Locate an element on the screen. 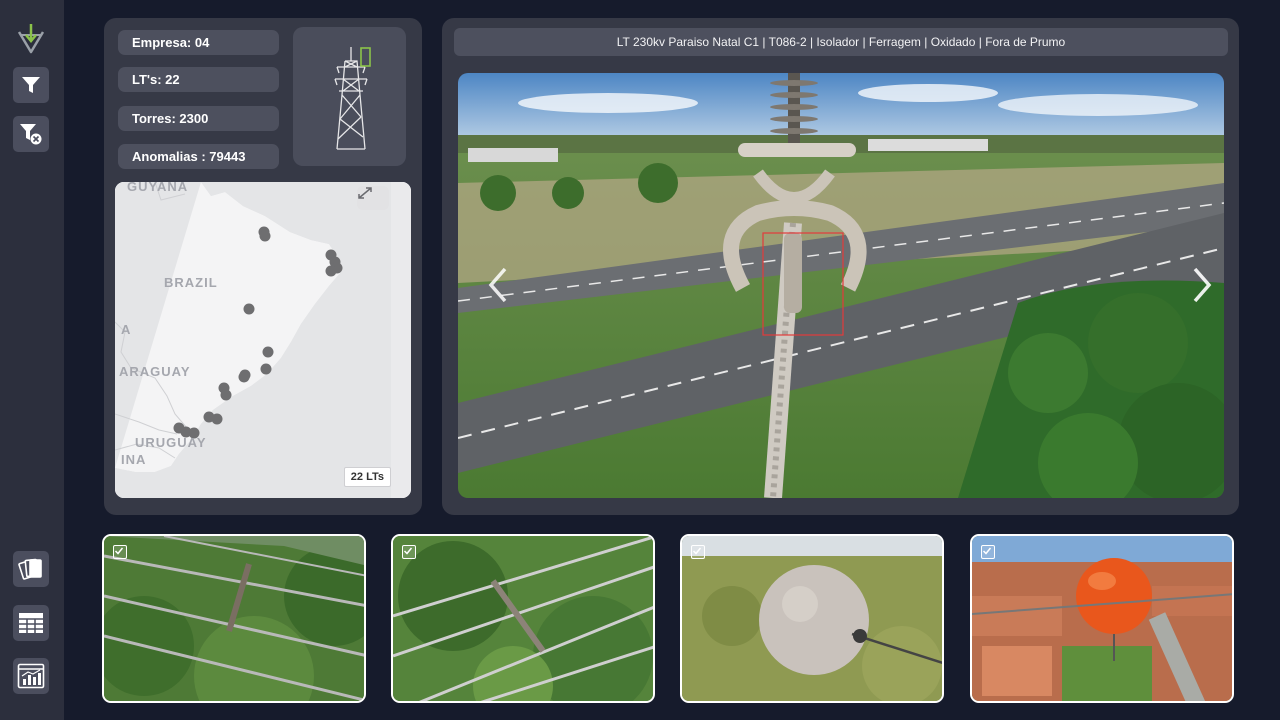 The image size is (1280, 720). stat-torres: Torres: 2300 is located at coordinates (198, 118).